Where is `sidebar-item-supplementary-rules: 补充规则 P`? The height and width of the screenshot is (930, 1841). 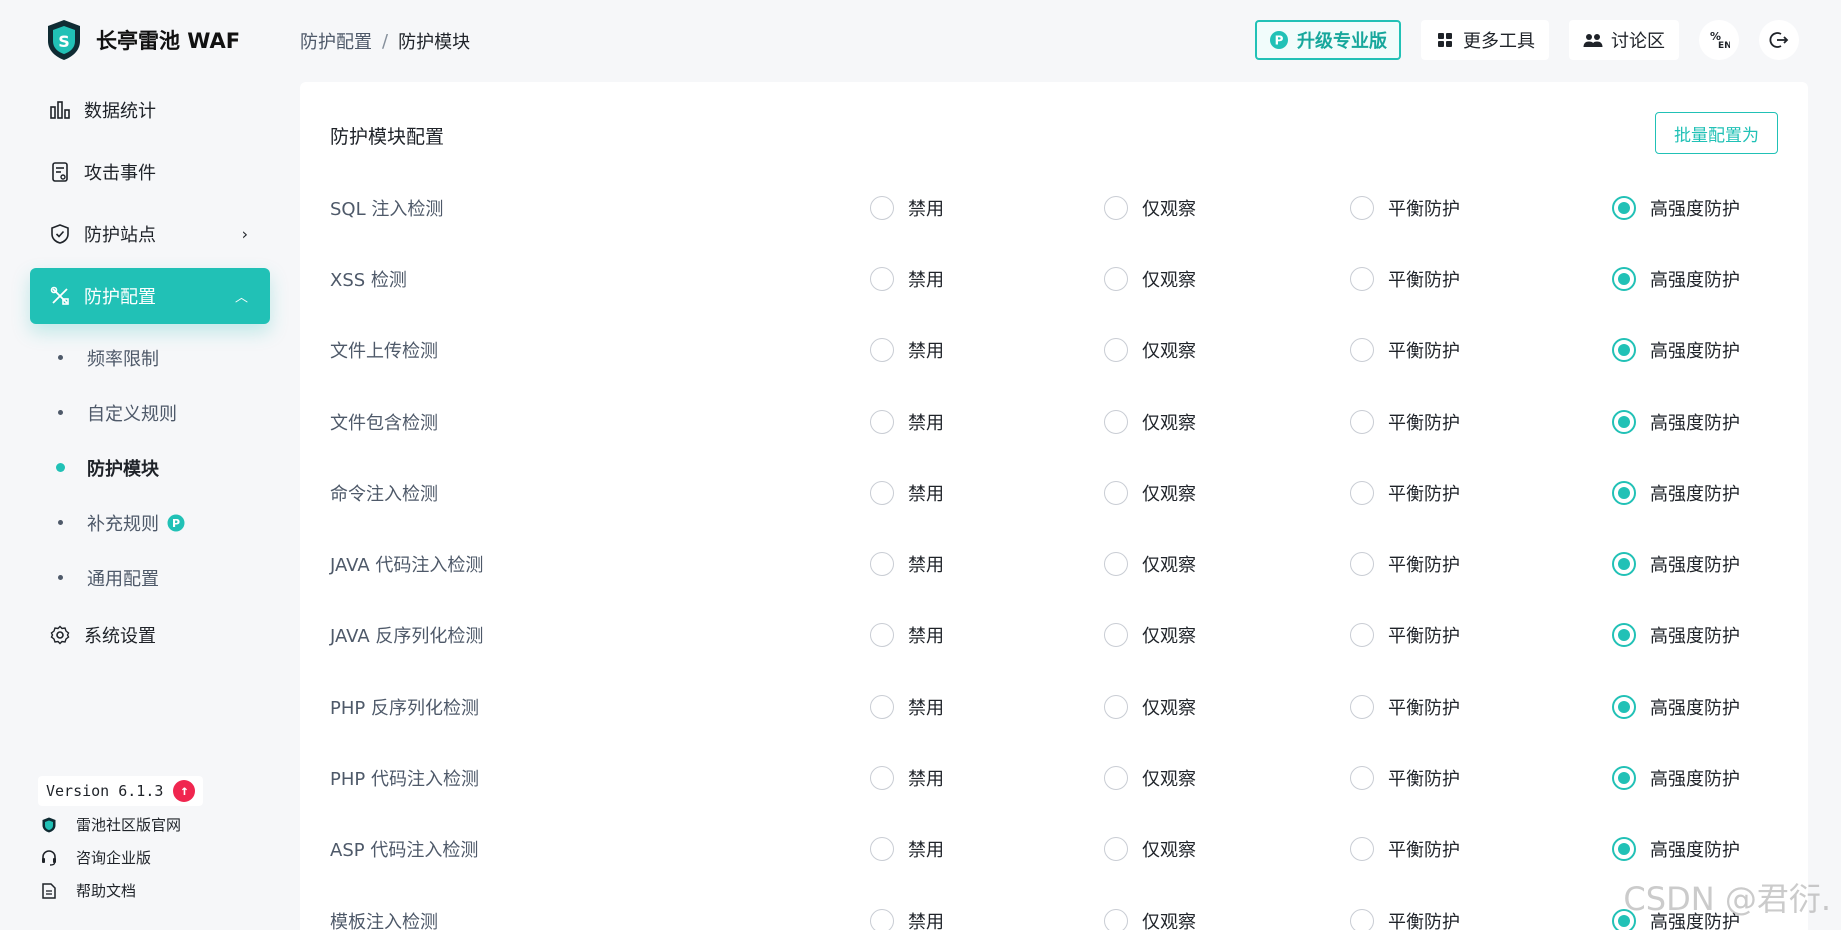 sidebar-item-supplementary-rules: 补充规则 P is located at coordinates (150, 522).